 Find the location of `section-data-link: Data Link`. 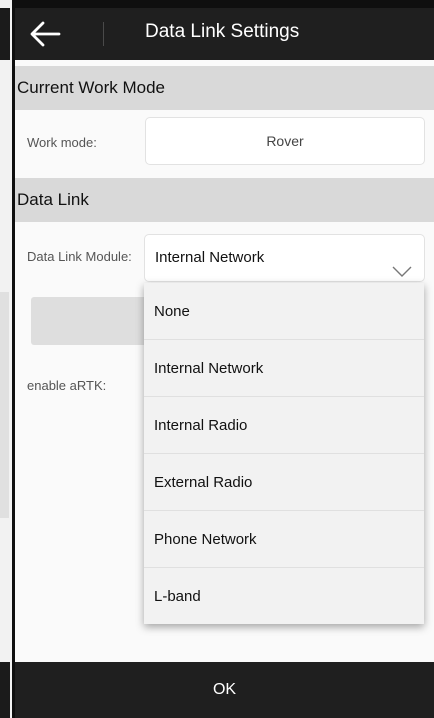

section-data-link: Data Link is located at coordinates (224, 200).